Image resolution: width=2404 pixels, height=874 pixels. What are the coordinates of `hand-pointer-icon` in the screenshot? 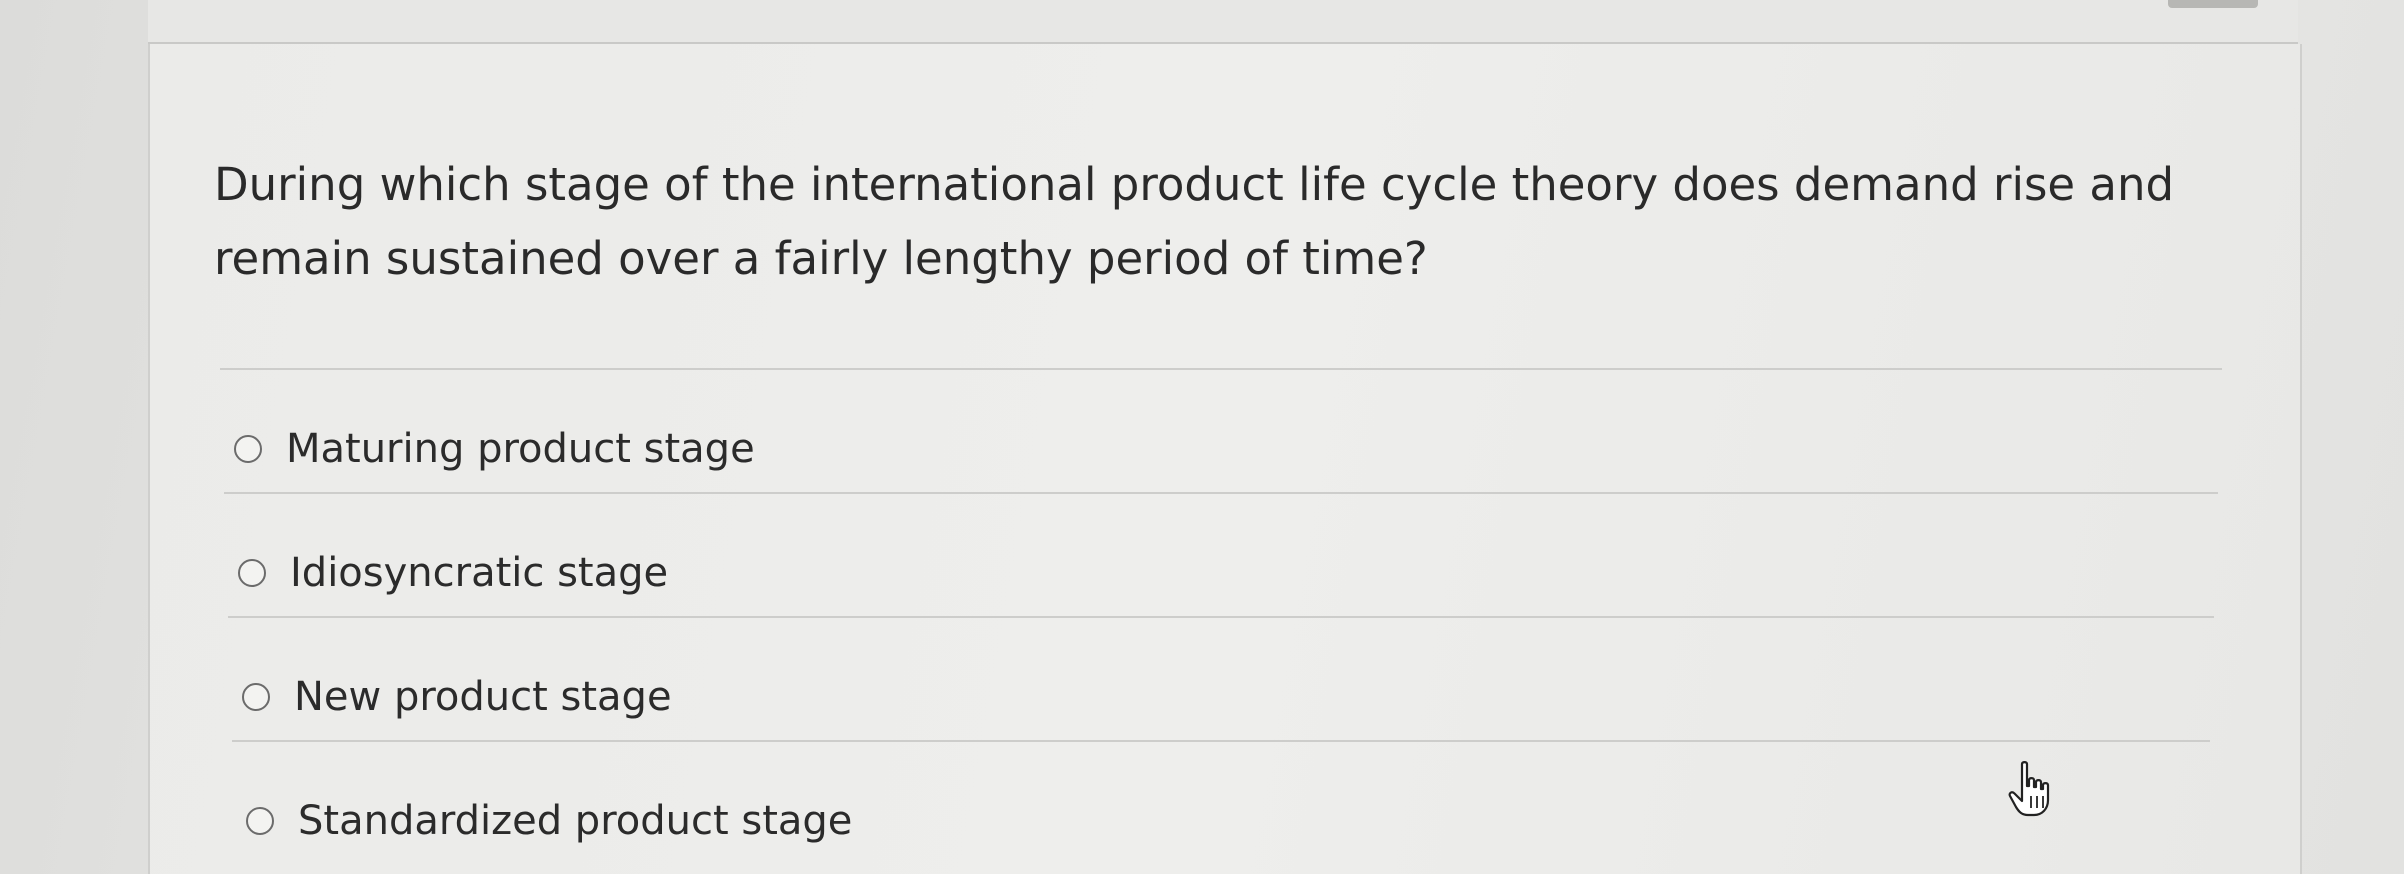 It's located at (2029, 789).